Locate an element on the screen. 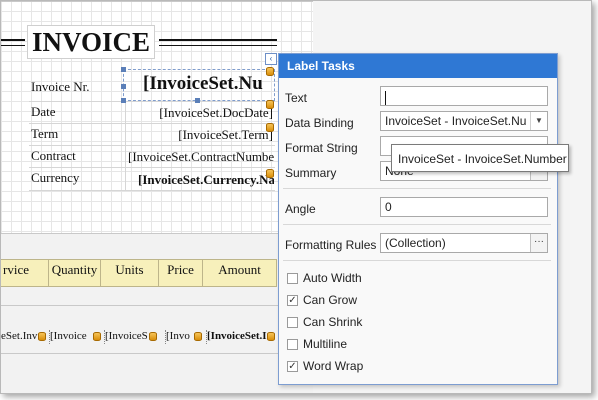  can-grow-label: Can Grow is located at coordinates (330, 300).